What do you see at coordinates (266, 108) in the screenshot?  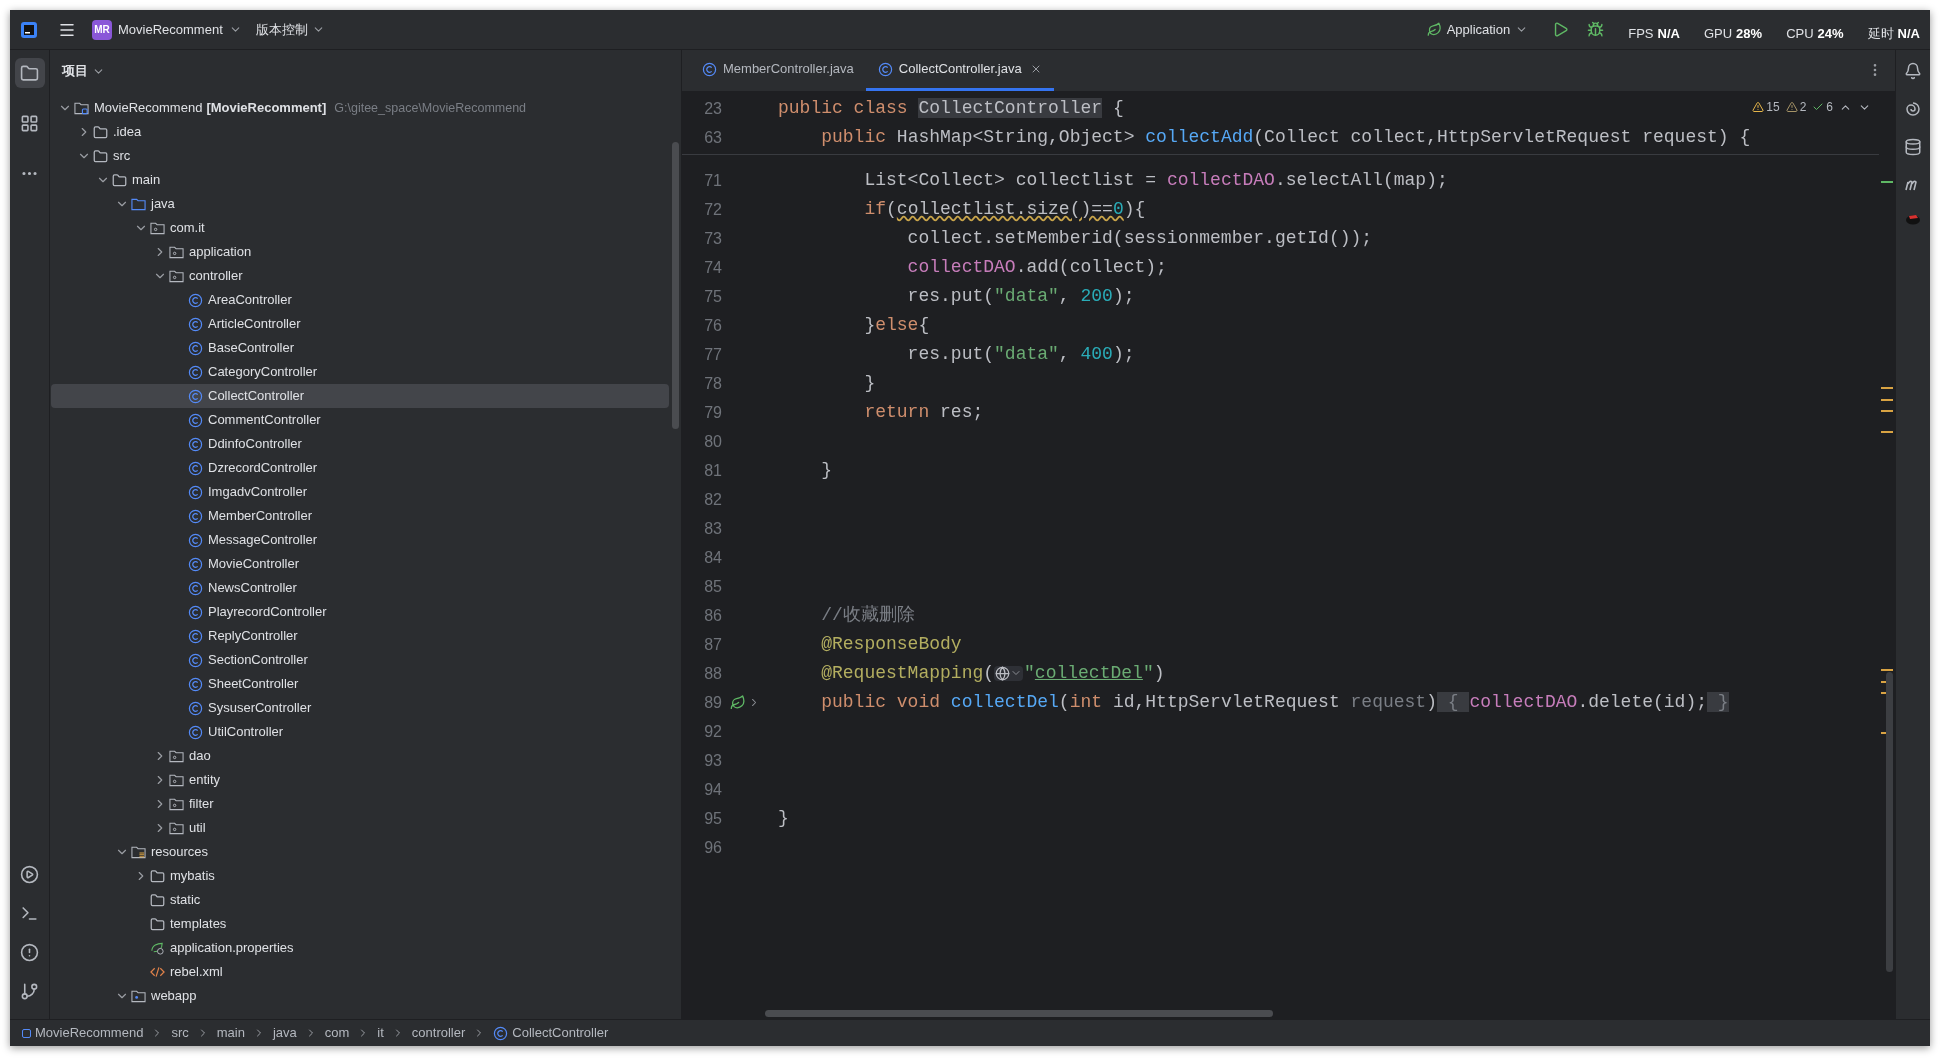 I see `module-name: [MovieRecomment]` at bounding box center [266, 108].